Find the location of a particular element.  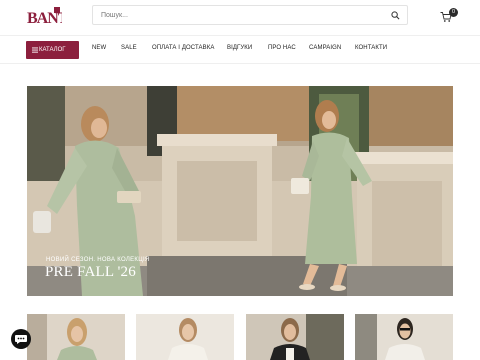

catalog-label: КАТАЛОГ is located at coordinates (52, 50).